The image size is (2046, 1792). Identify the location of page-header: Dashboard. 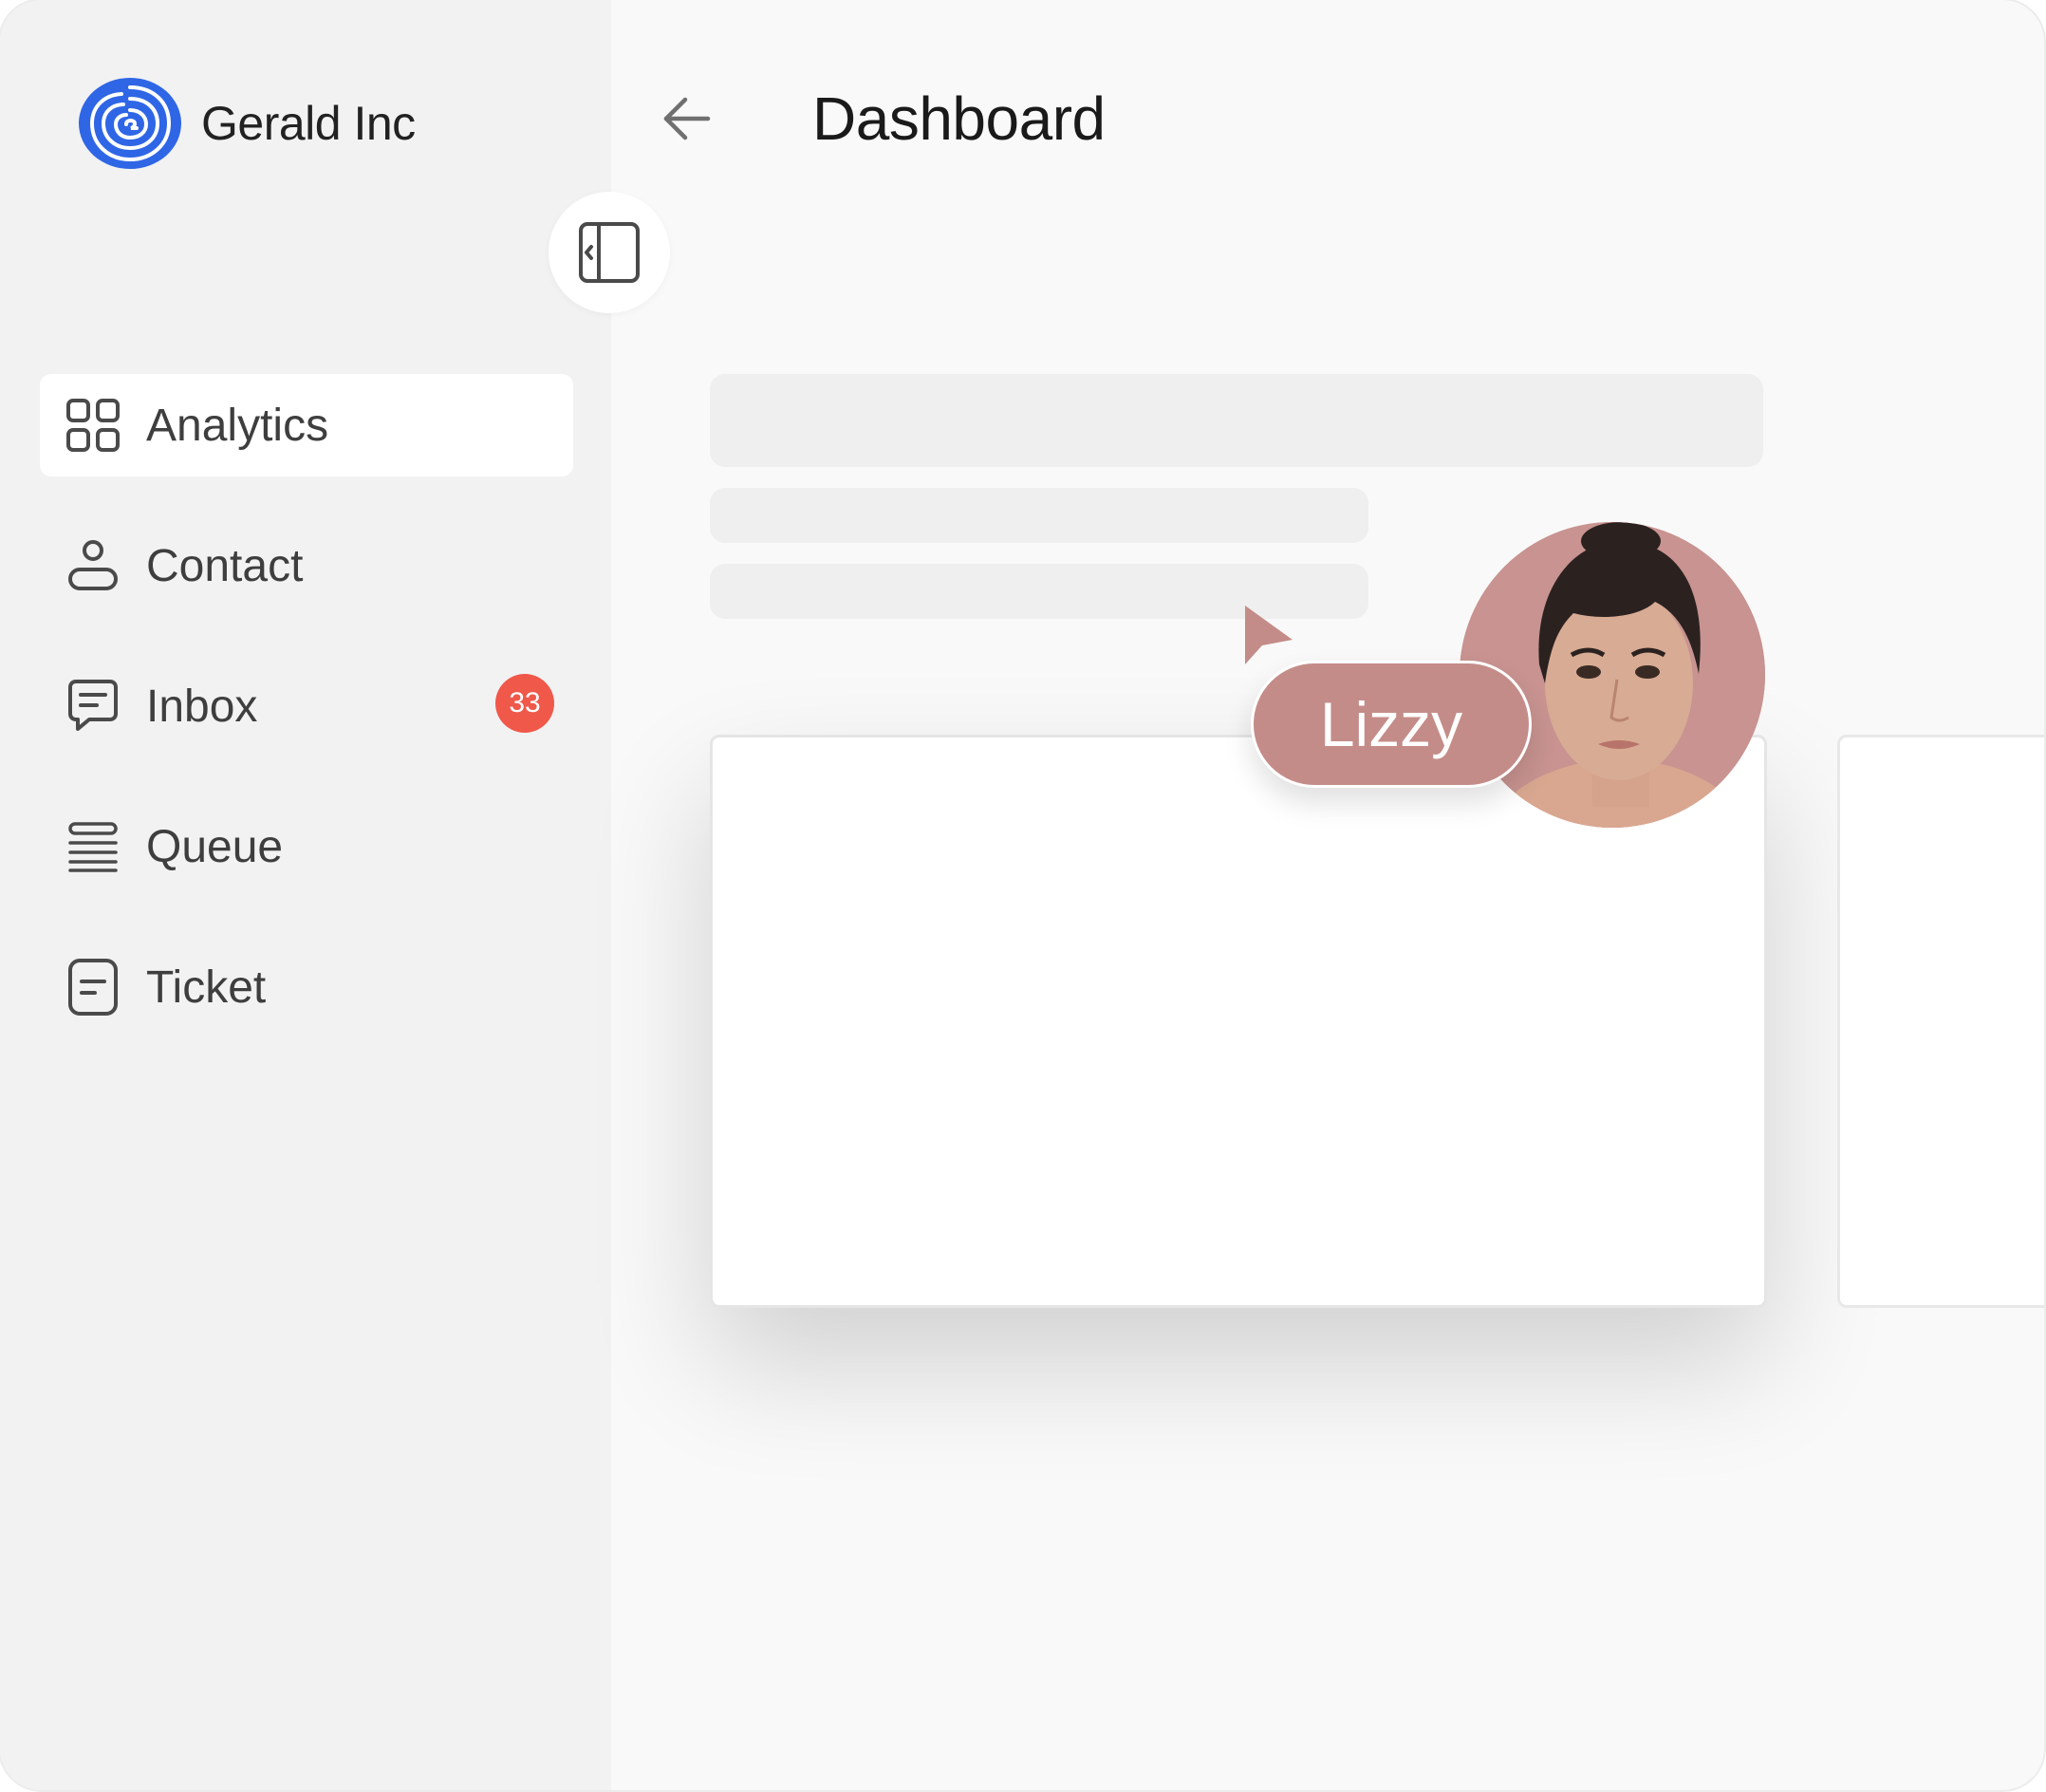
(882, 119).